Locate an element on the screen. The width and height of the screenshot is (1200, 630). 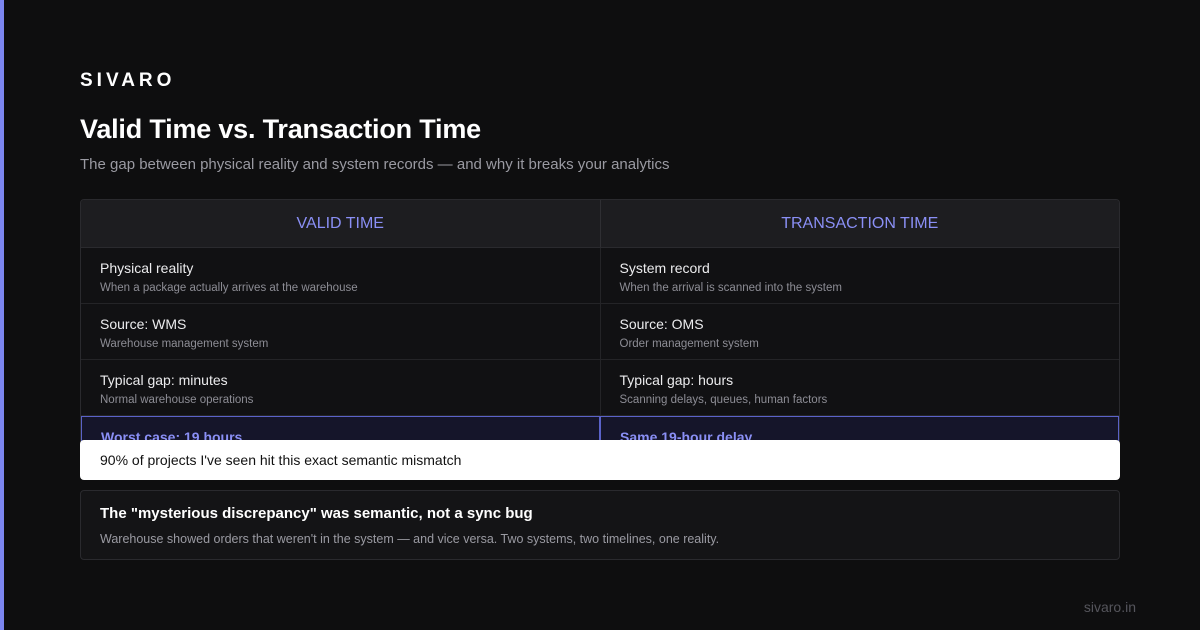
cell-sub-text: Normal warehouse operations is located at coordinates (177, 400).